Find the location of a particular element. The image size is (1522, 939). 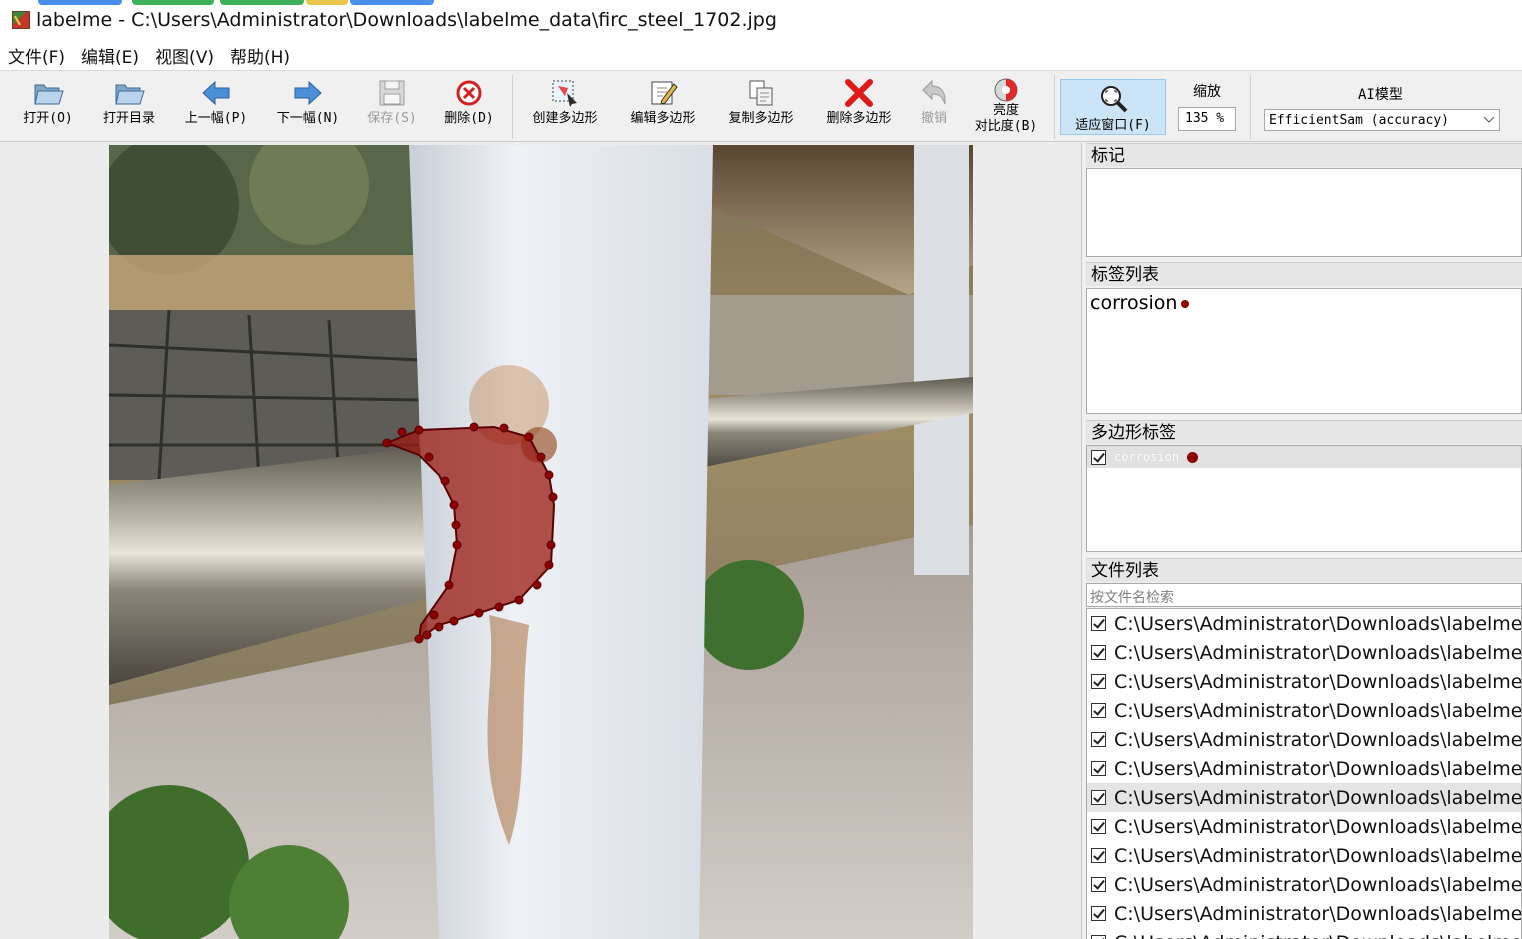

delete-file-button: 删除(D) is located at coordinates (469, 107).